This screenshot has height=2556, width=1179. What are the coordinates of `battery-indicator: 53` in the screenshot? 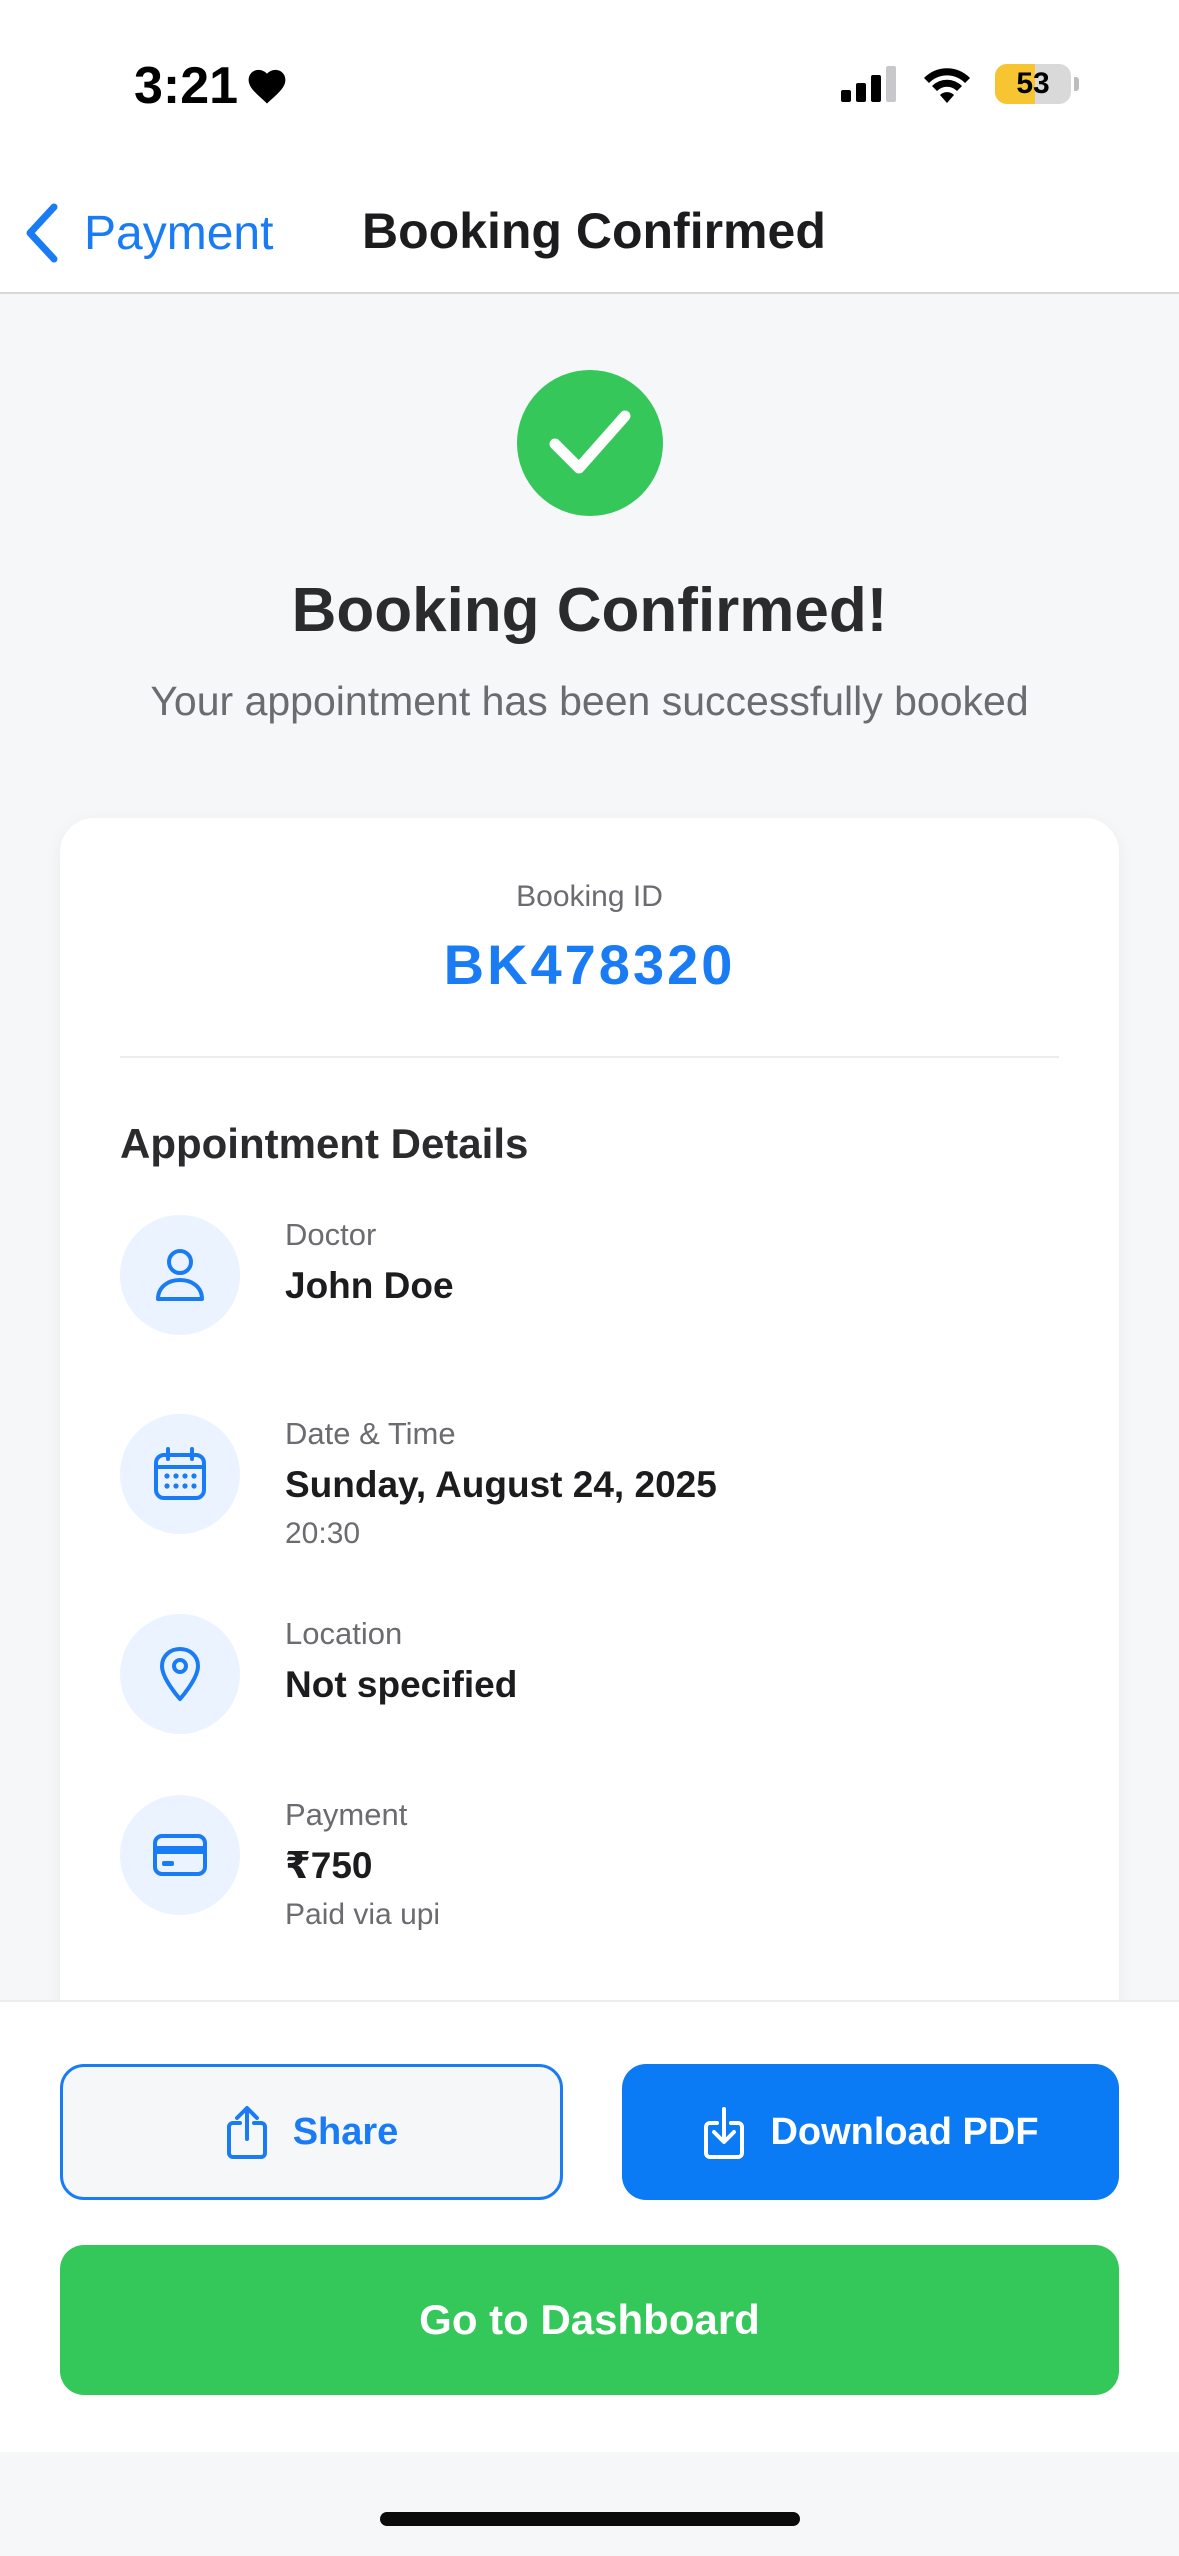 It's located at (1033, 84).